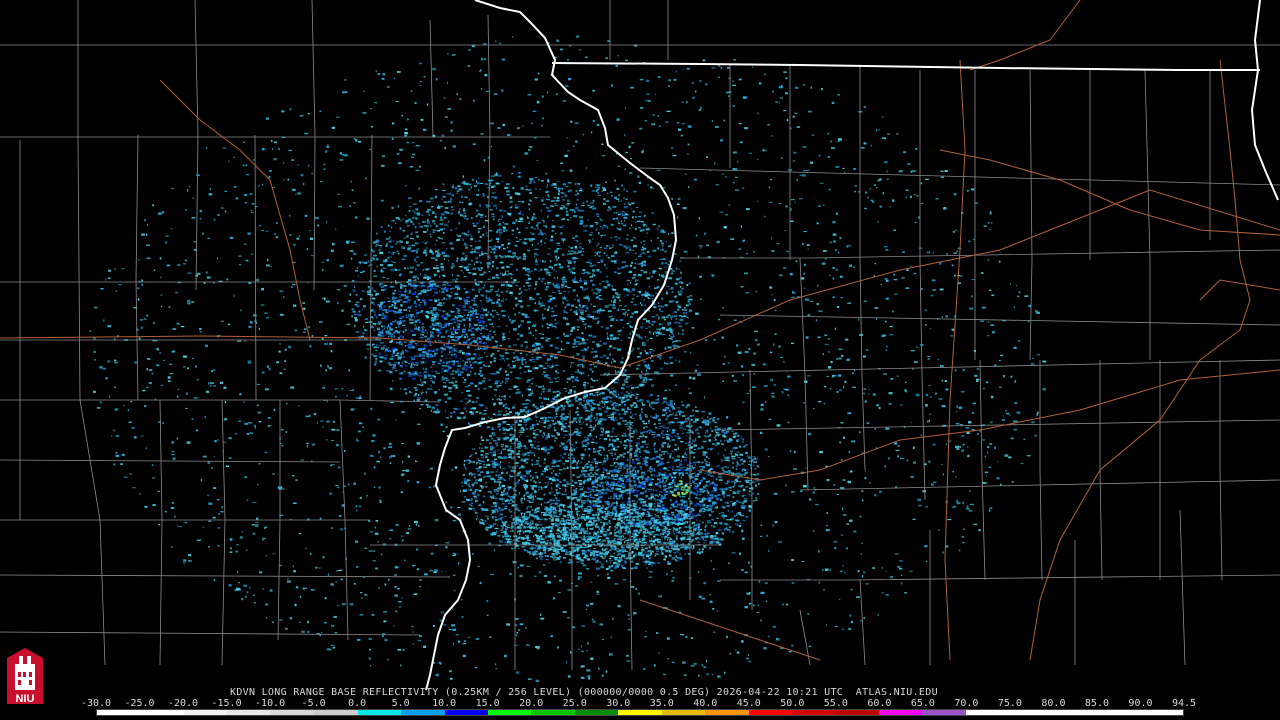  Describe the element at coordinates (226, 703) in the screenshot. I see `colorbar-tick-label: -15.0` at that location.